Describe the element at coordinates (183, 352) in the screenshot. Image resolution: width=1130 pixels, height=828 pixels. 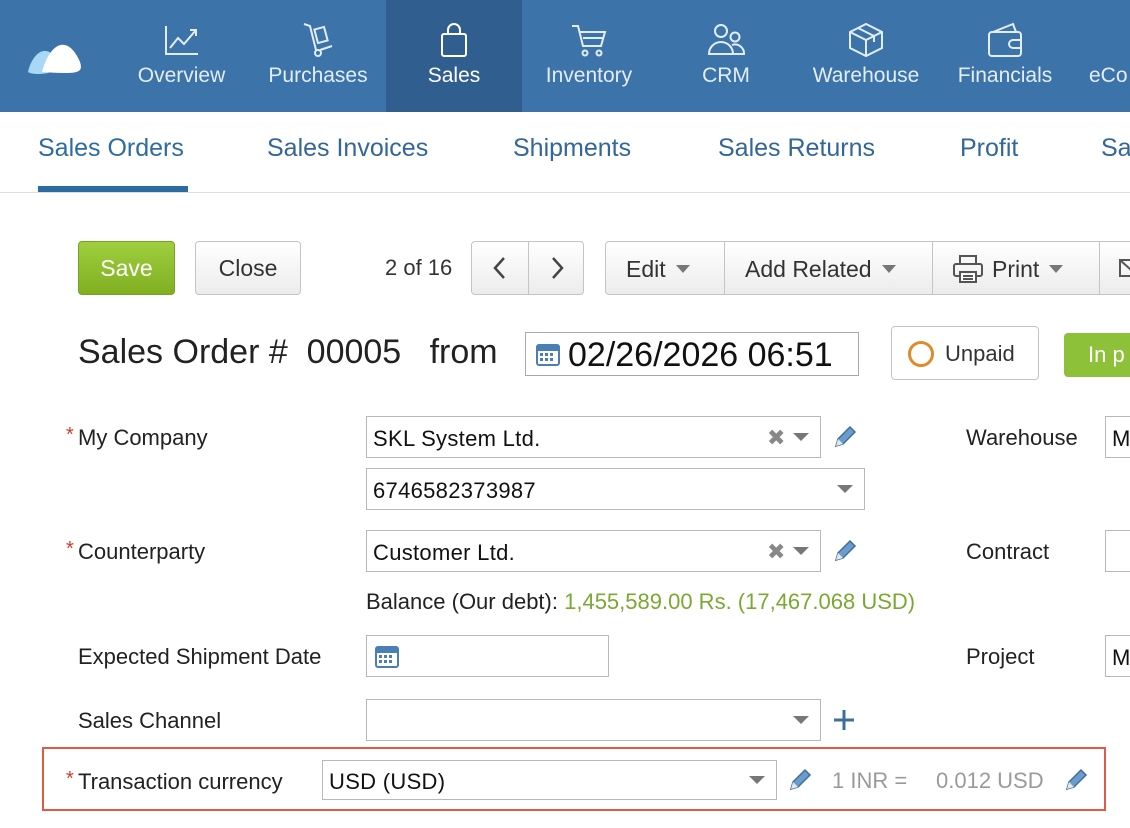
I see `title-prefix: Sales Order #` at that location.